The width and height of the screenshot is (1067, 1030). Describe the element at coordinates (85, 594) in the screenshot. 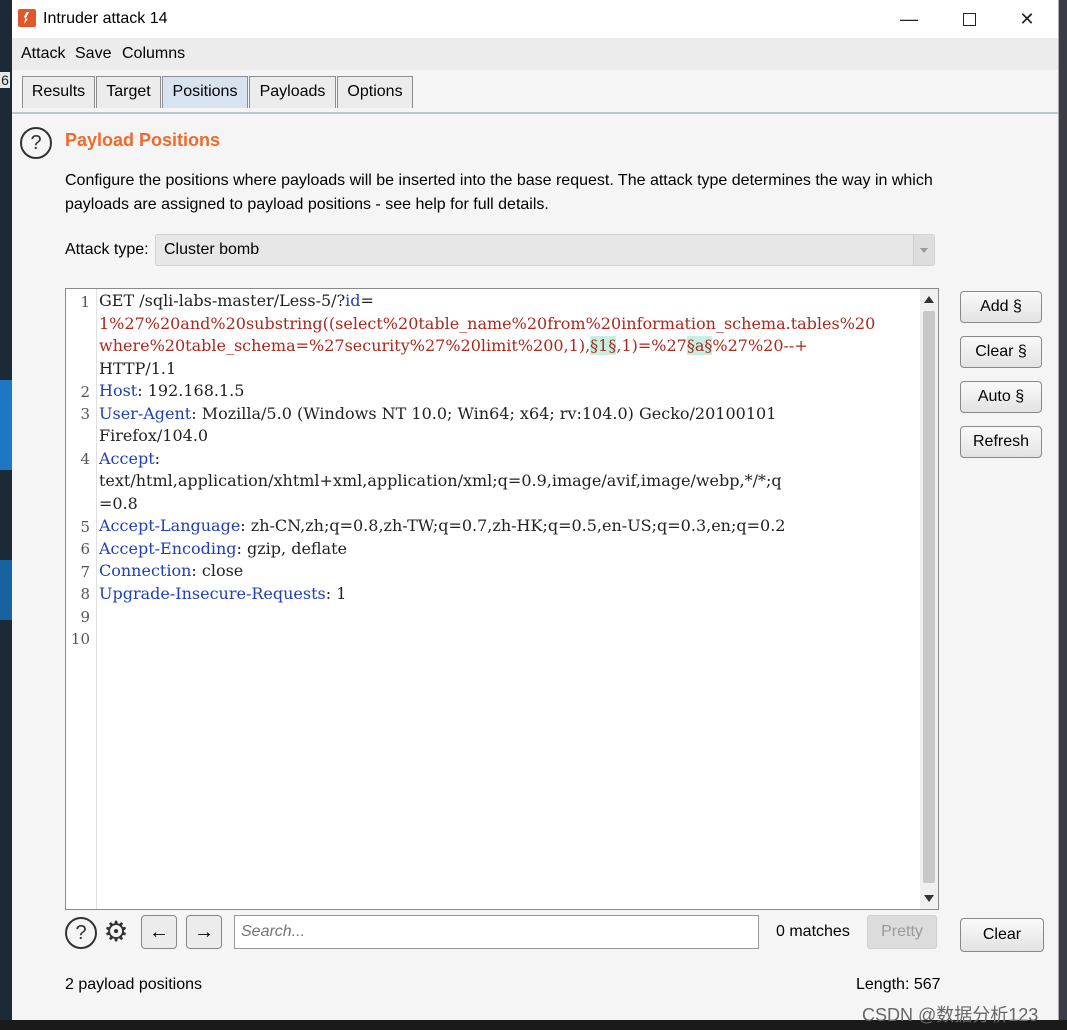

I see `line-number: 8` at that location.